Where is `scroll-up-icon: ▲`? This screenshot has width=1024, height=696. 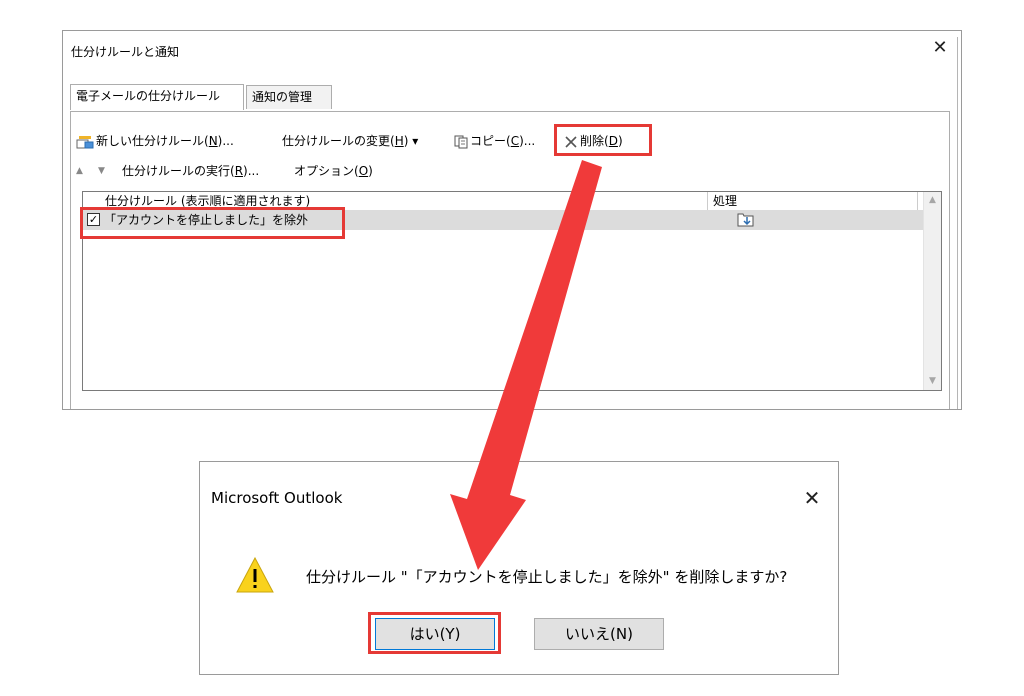
scroll-up-icon: ▲ is located at coordinates (932, 200).